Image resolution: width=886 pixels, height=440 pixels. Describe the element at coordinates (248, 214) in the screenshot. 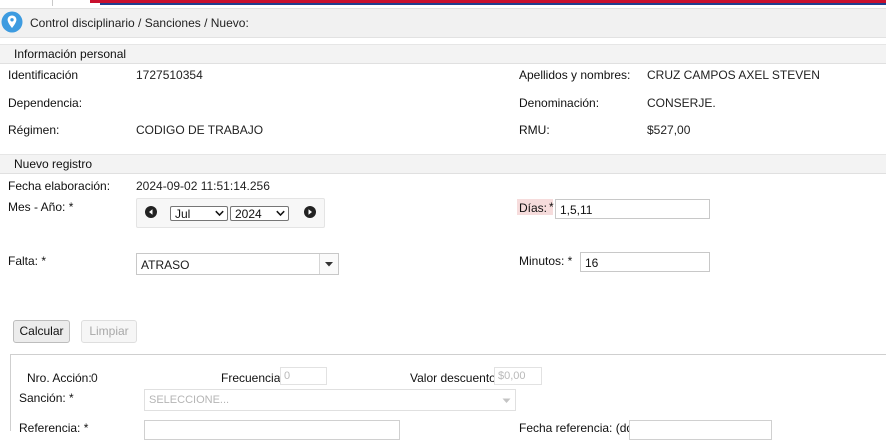

I see `year-value: 2024` at that location.